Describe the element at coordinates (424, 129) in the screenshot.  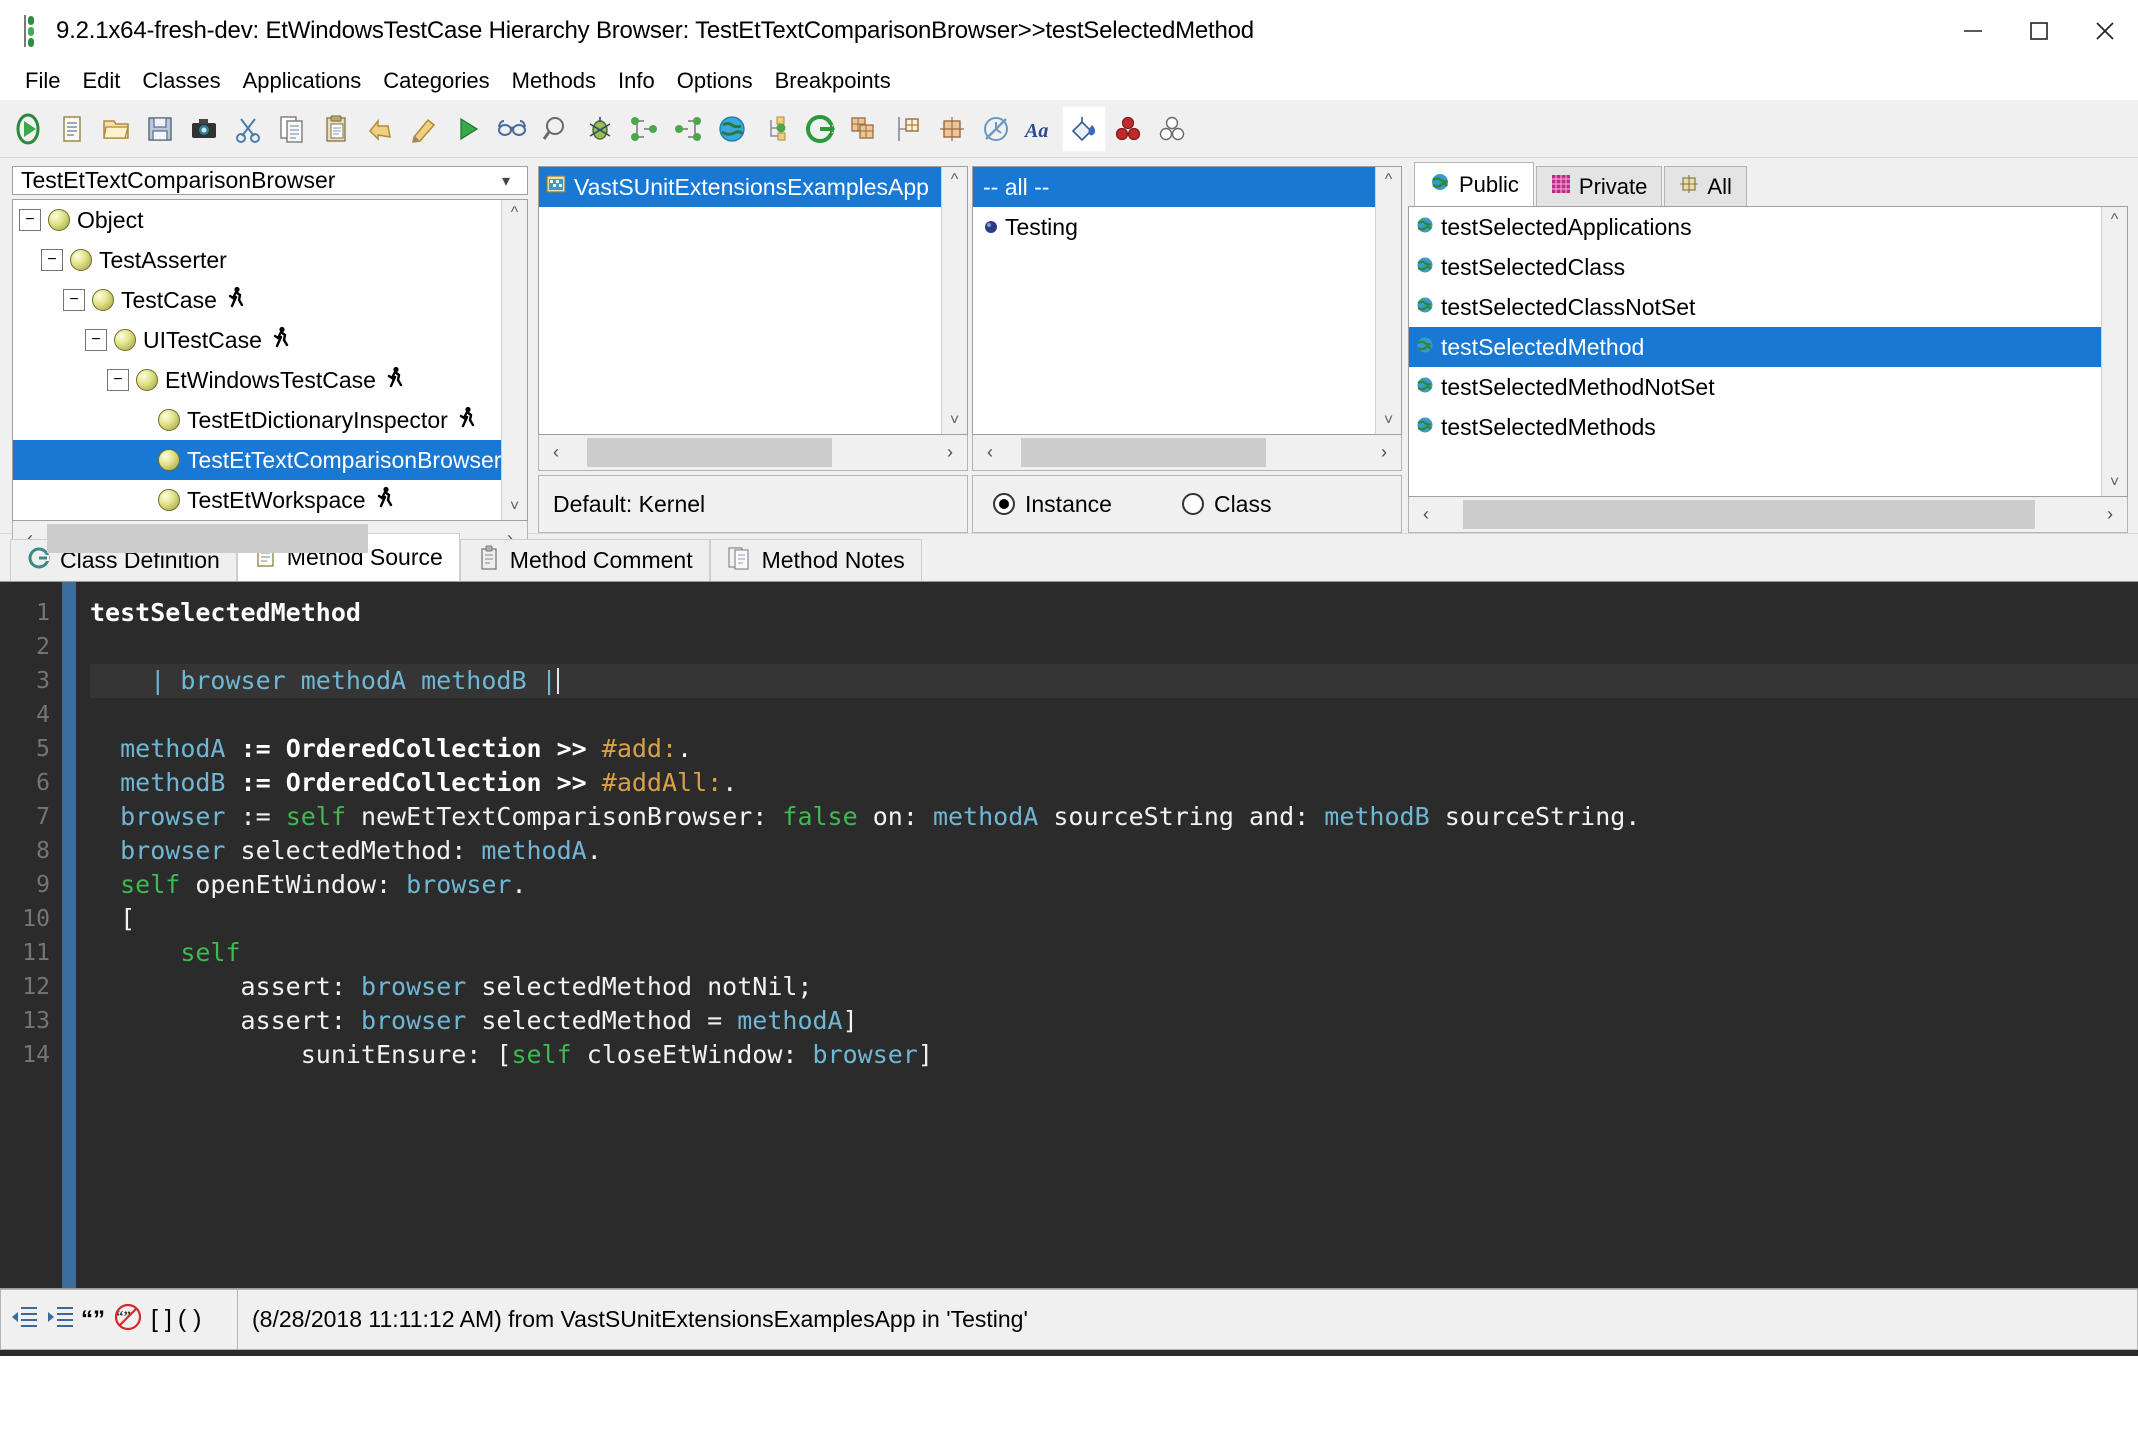
I see `redo-icon` at that location.